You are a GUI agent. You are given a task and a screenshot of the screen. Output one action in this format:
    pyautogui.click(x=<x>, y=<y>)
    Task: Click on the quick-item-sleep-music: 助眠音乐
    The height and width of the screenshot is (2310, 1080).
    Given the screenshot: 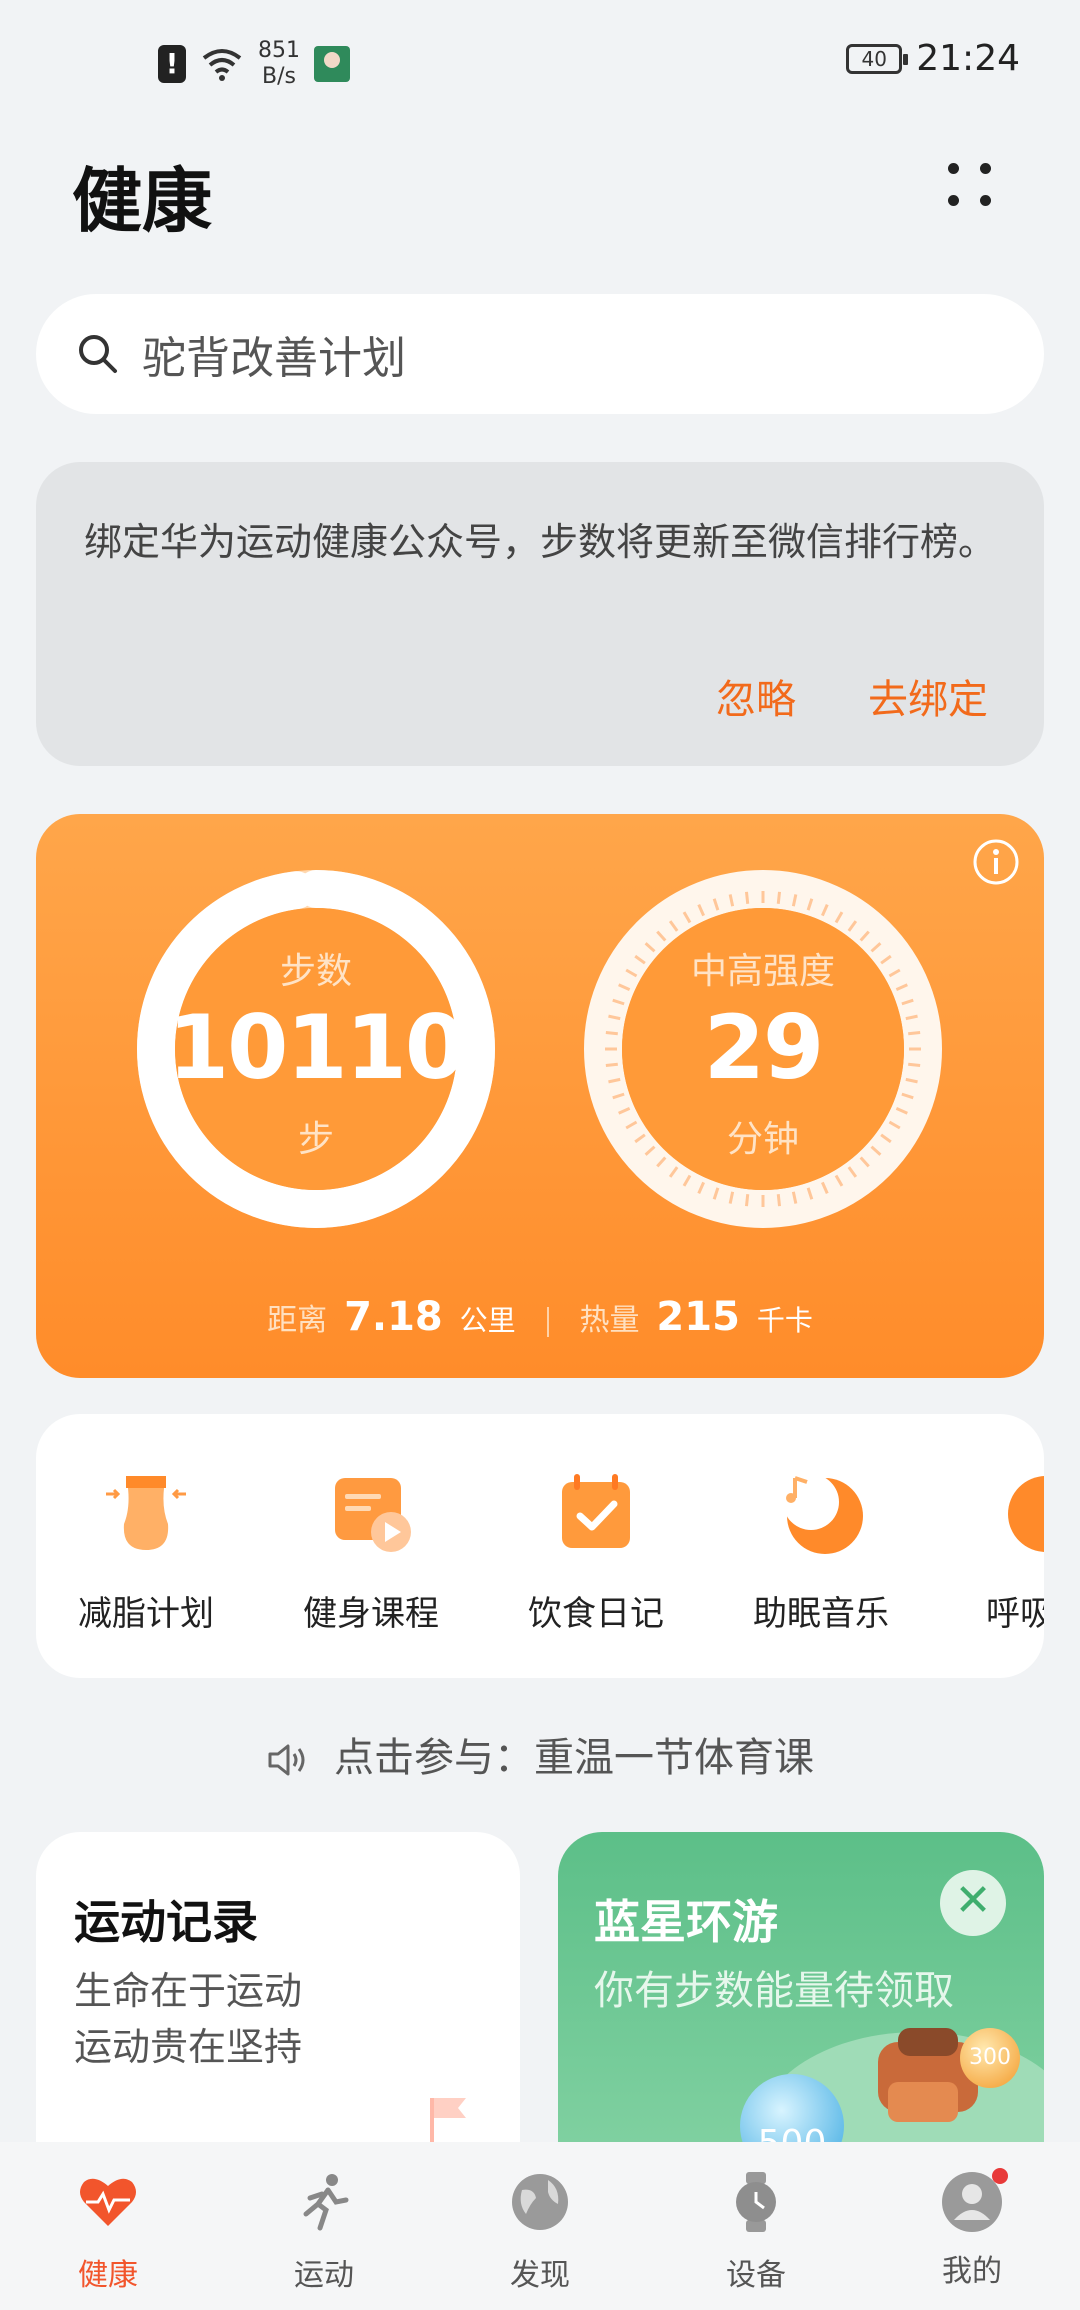 What is the action you would take?
    pyautogui.click(x=821, y=1546)
    